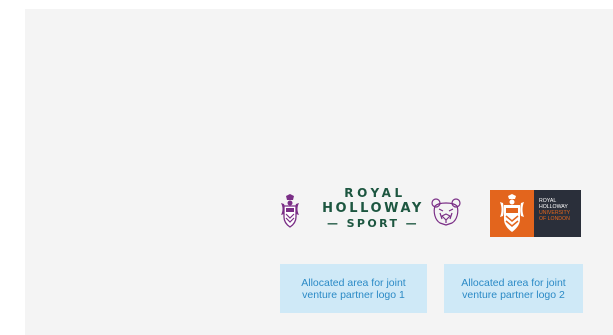  I want to click on bear-icon, so click(446, 212).